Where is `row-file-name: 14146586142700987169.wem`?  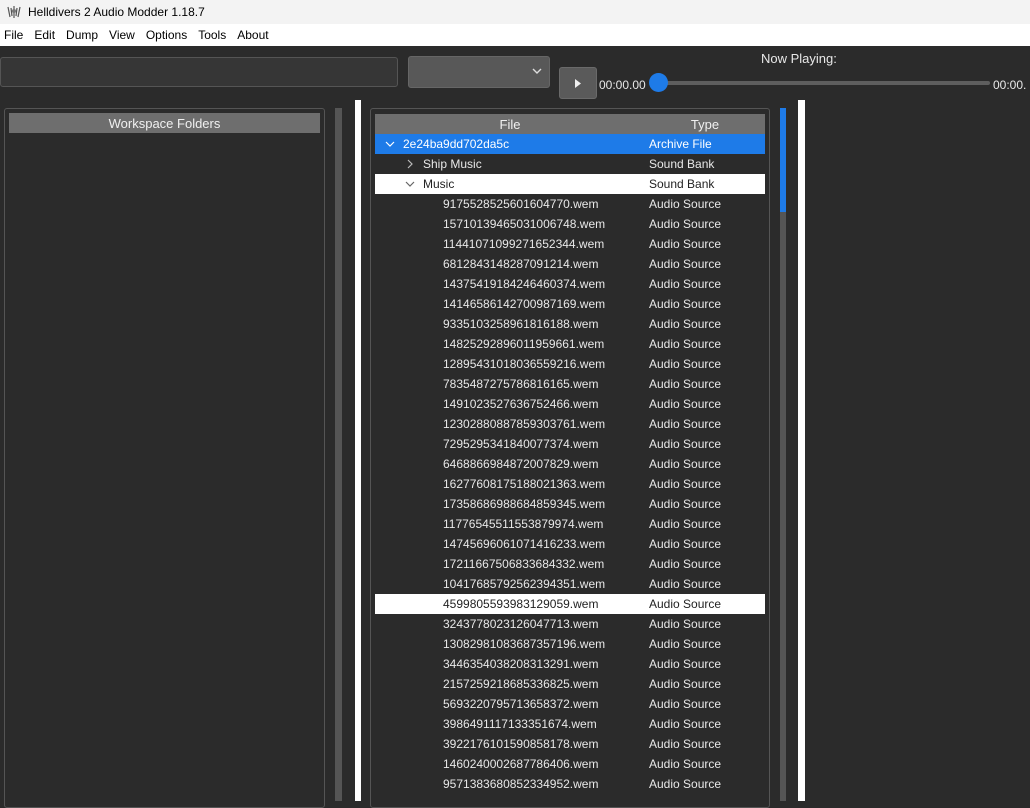 row-file-name: 14146586142700987169.wem is located at coordinates (524, 304).